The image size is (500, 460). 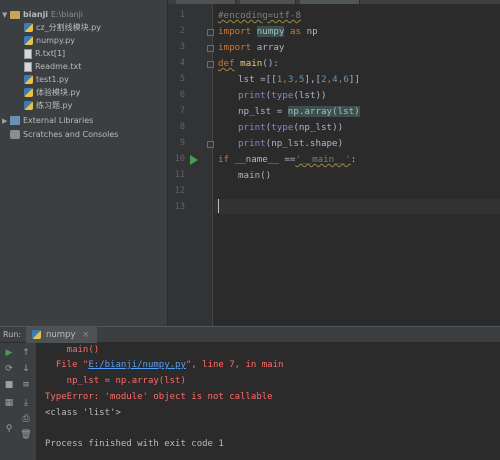 What do you see at coordinates (26, 435) in the screenshot?
I see `trash-icon: 🗑` at bounding box center [26, 435].